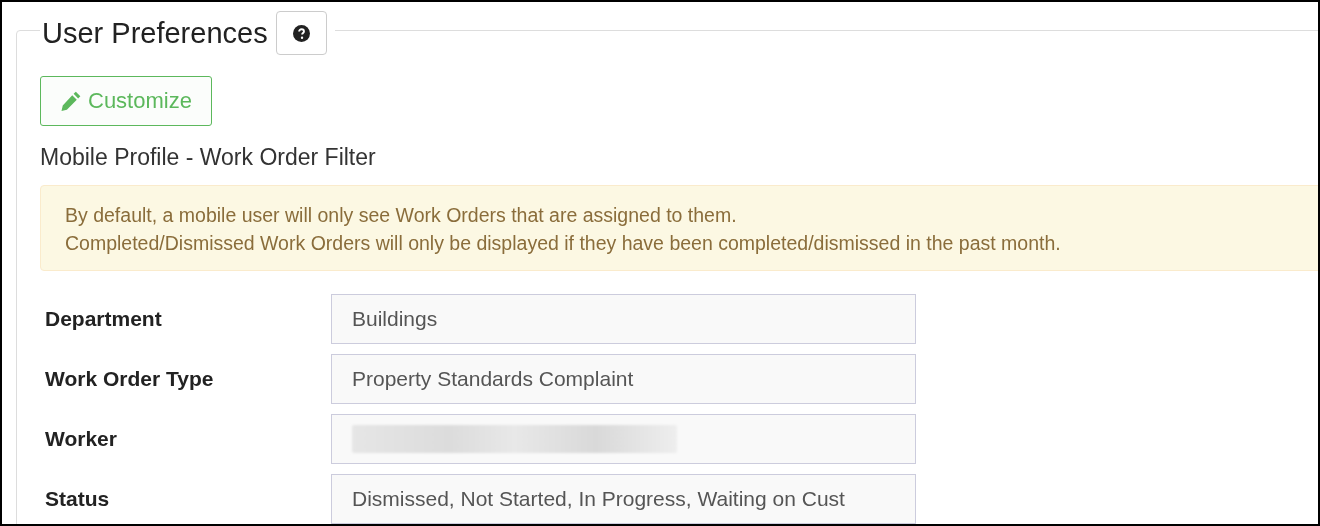  Describe the element at coordinates (77, 499) in the screenshot. I see `field-label: Status` at that location.